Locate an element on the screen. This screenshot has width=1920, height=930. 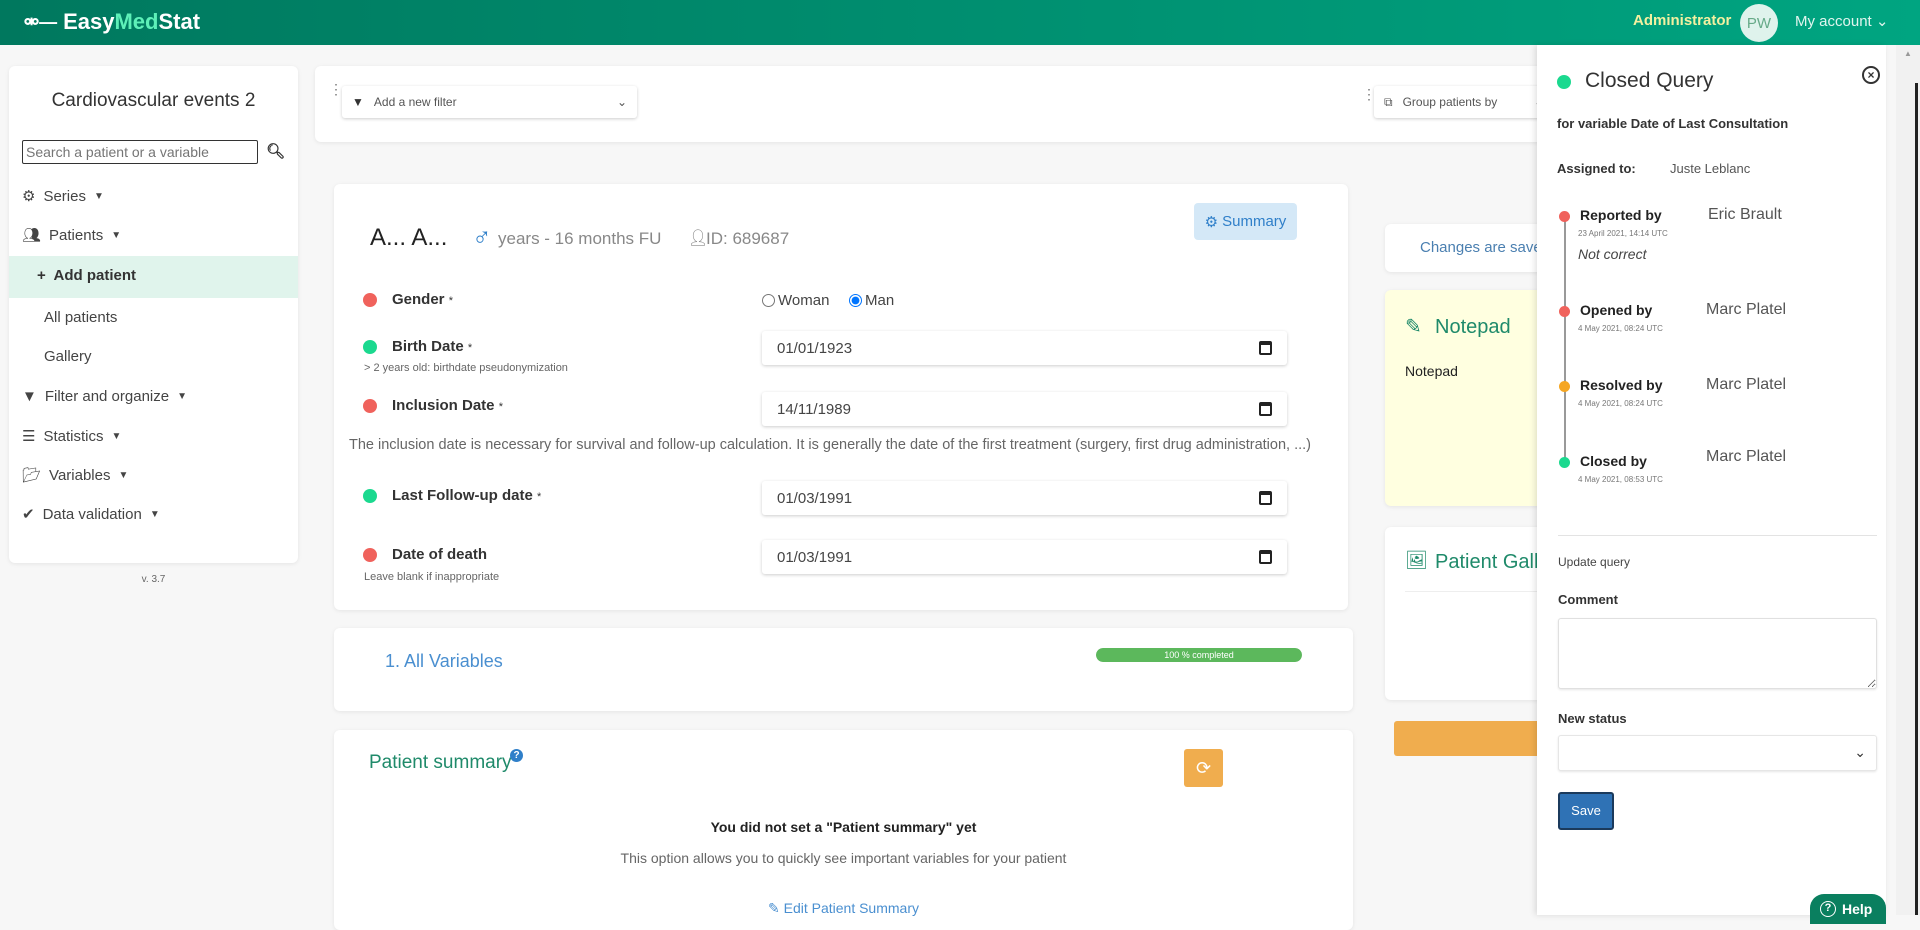
comment-label: Comment is located at coordinates (1588, 599).